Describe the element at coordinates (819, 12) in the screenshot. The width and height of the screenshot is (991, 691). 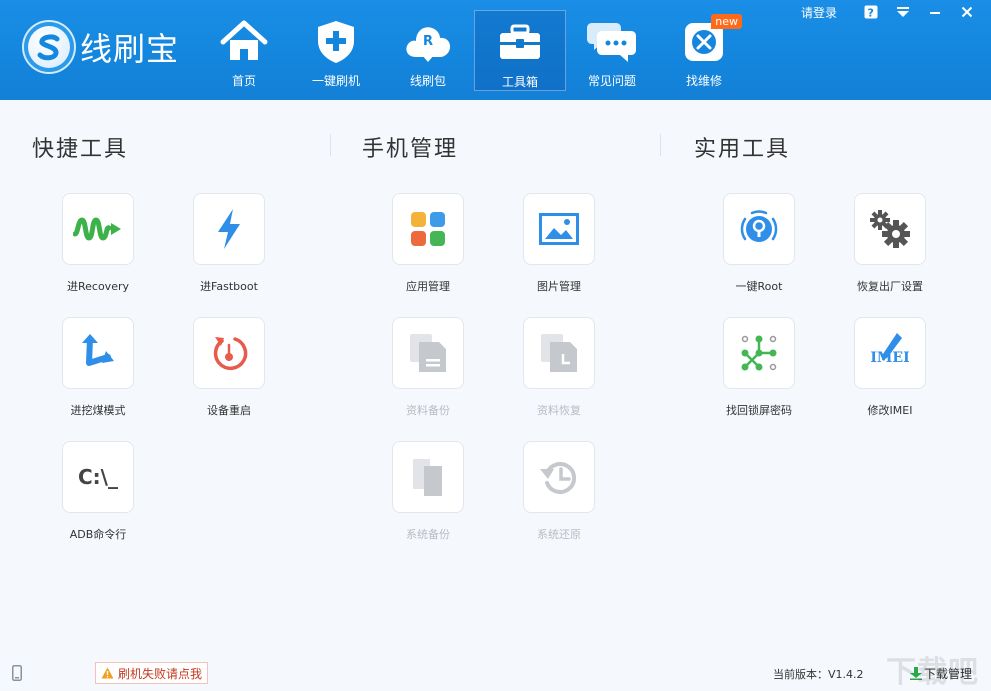
I see `login-link: 请登录` at that location.